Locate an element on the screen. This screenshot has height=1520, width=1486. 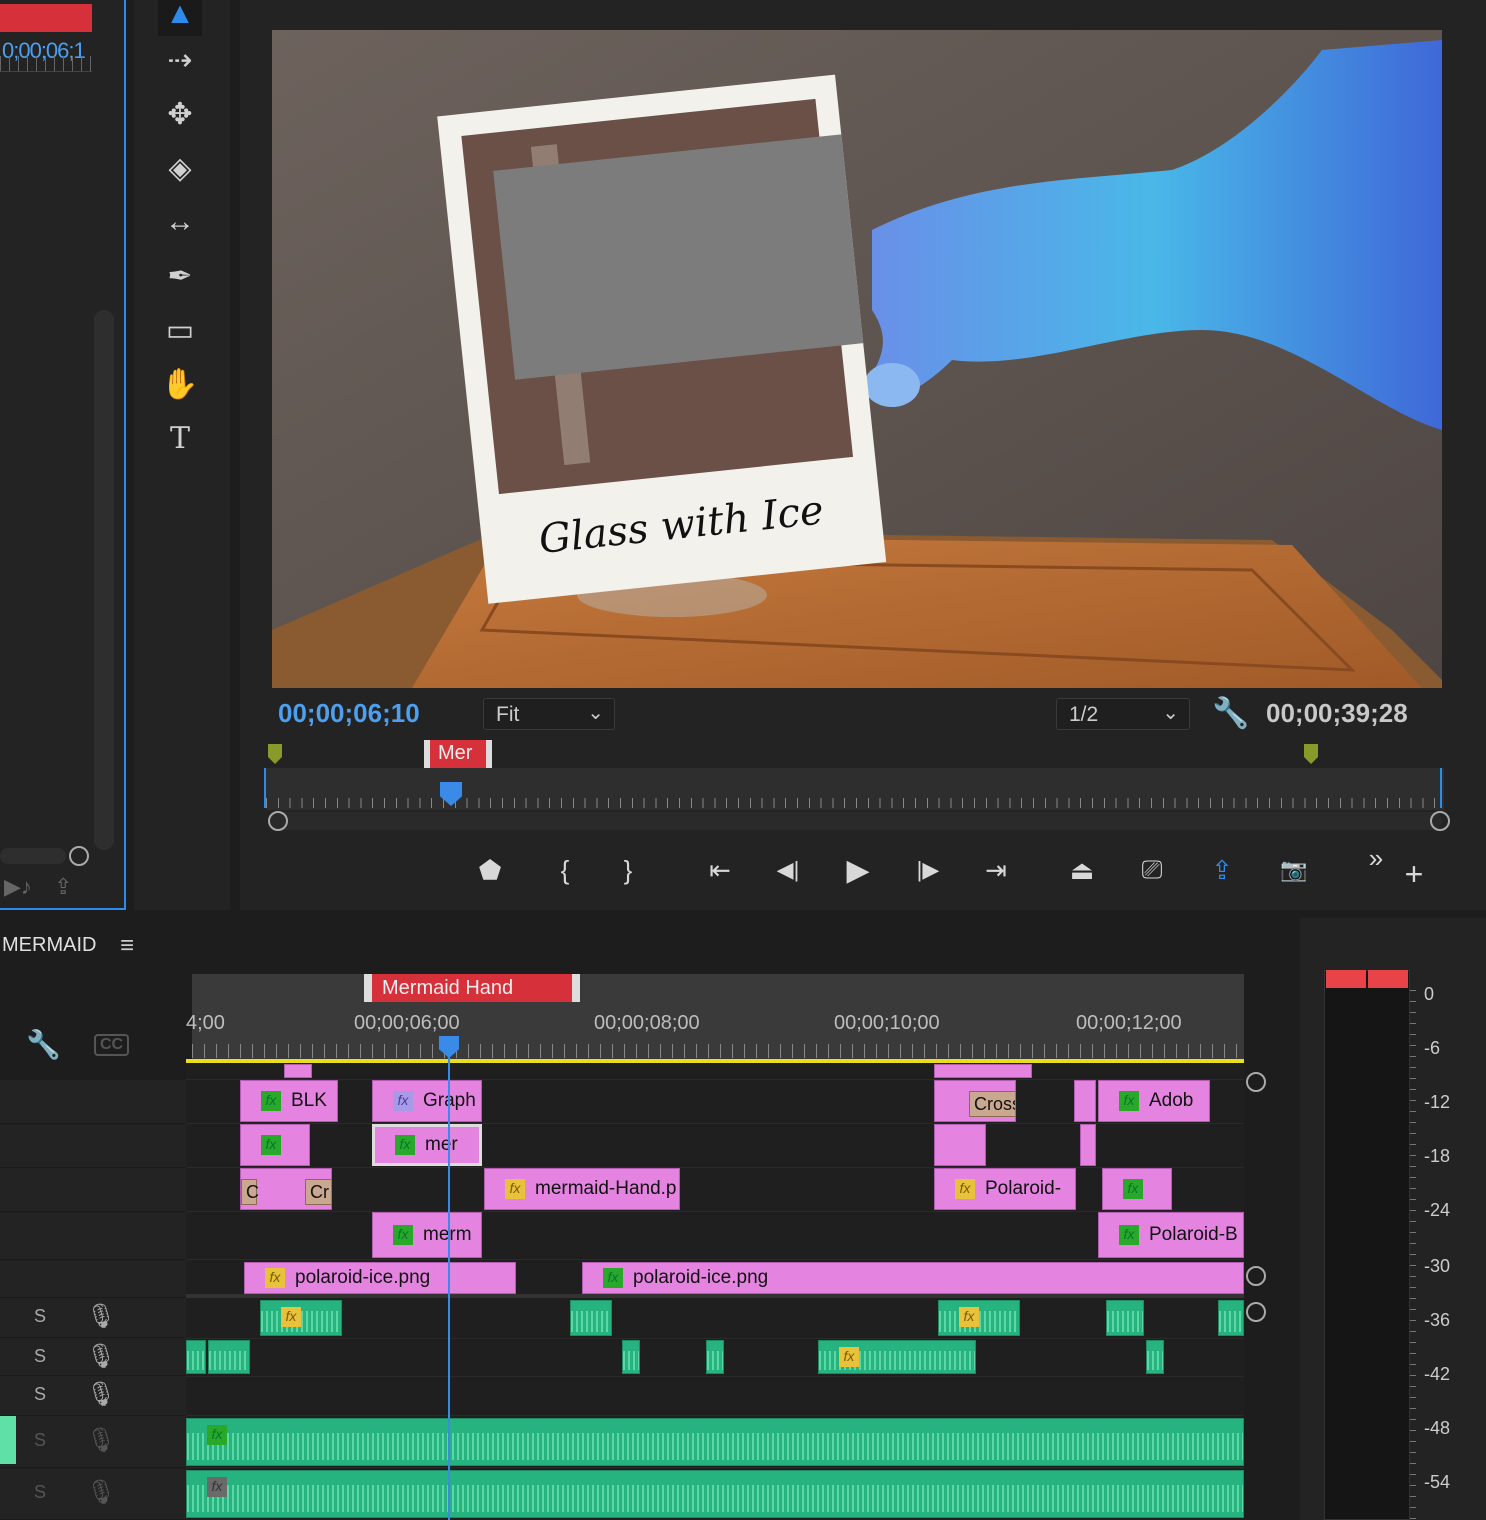
play-button: ▶ is located at coordinates (858, 870).